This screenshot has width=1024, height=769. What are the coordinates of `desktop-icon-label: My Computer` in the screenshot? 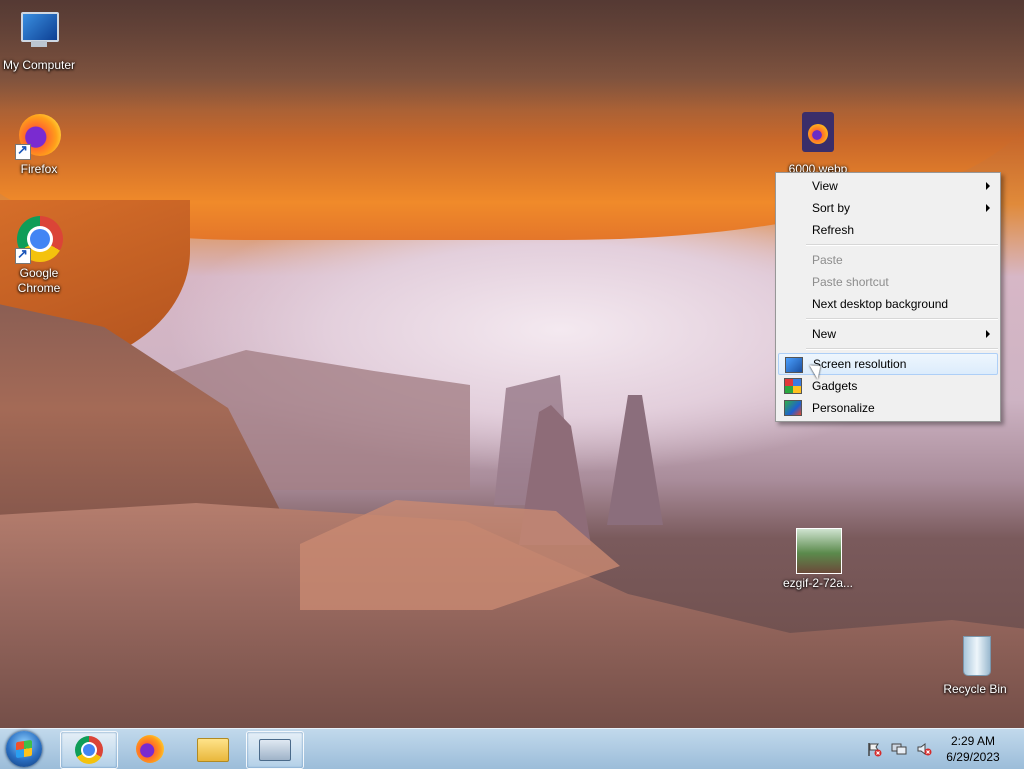 It's located at (39, 65).